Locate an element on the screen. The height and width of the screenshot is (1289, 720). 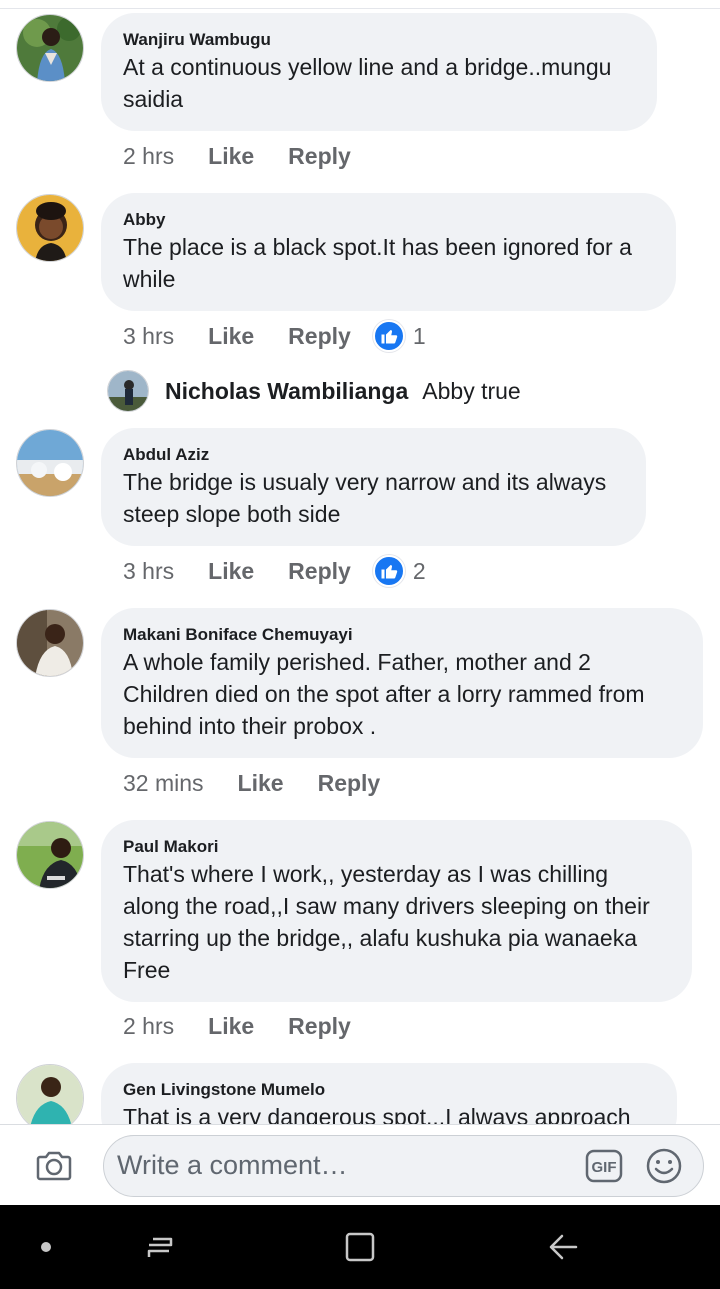
comment-author: Abdul Aziz is located at coordinates (373, 455).